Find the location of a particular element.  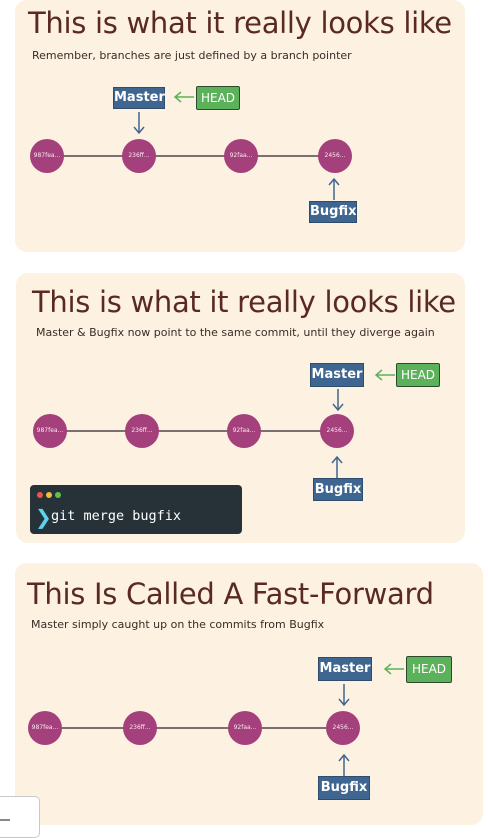

terminal-window: ❯ git merge bugfix is located at coordinates (136, 509).